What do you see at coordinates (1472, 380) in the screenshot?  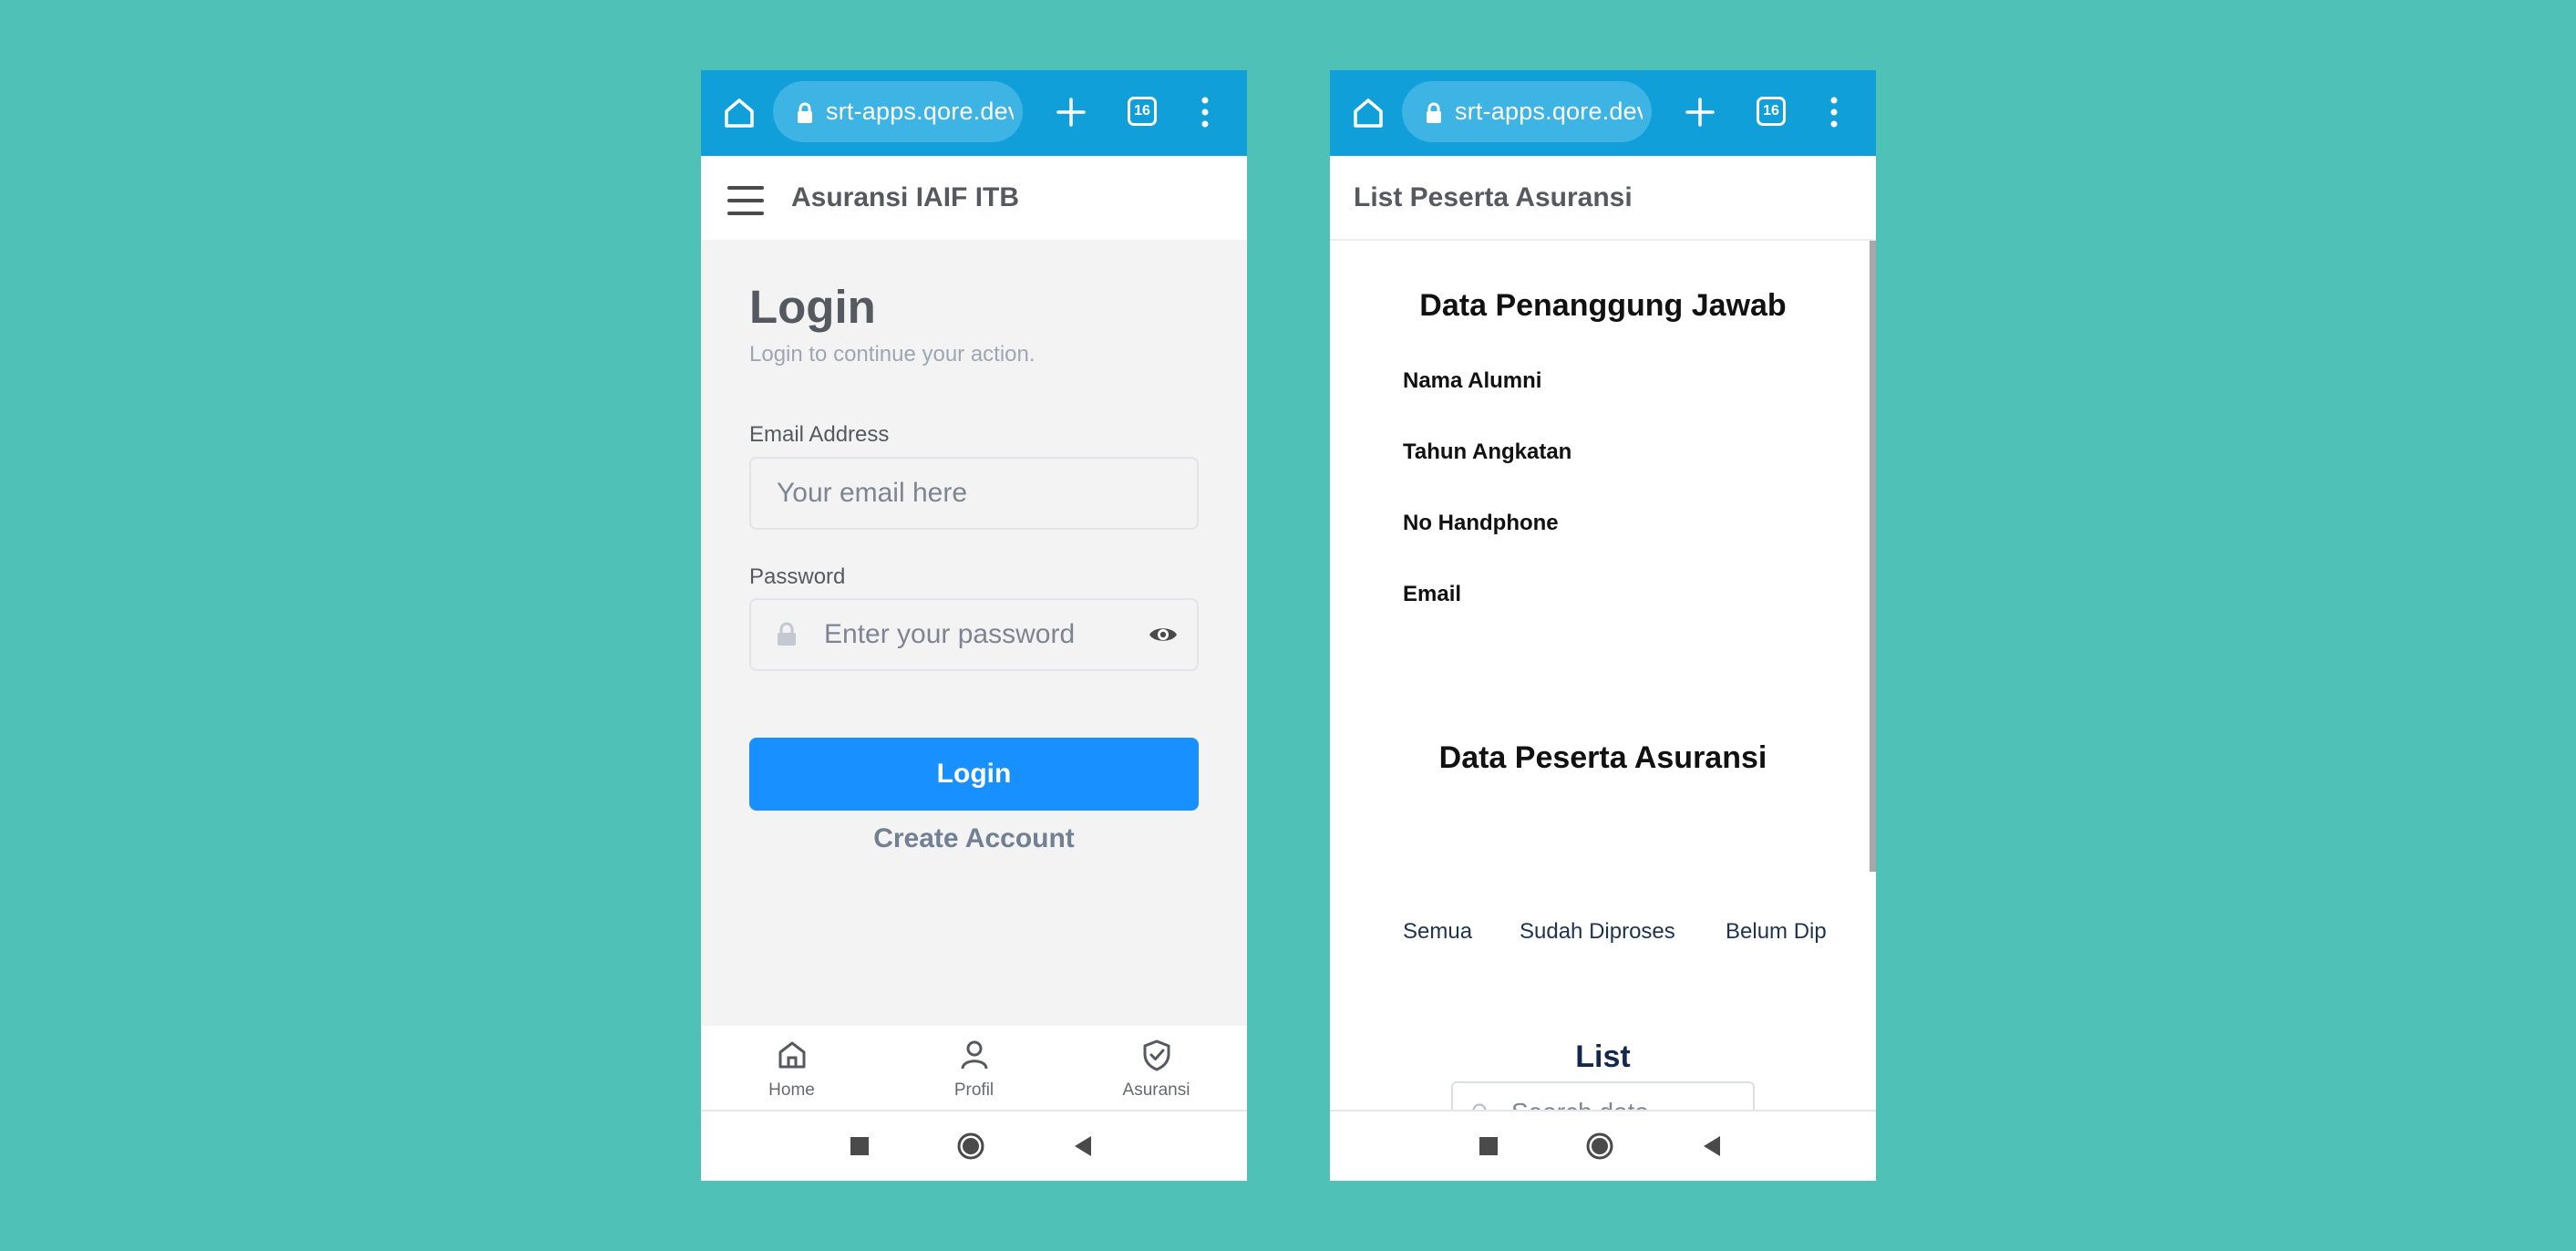 I see `field-nama-alumni: Nama Alumni` at bounding box center [1472, 380].